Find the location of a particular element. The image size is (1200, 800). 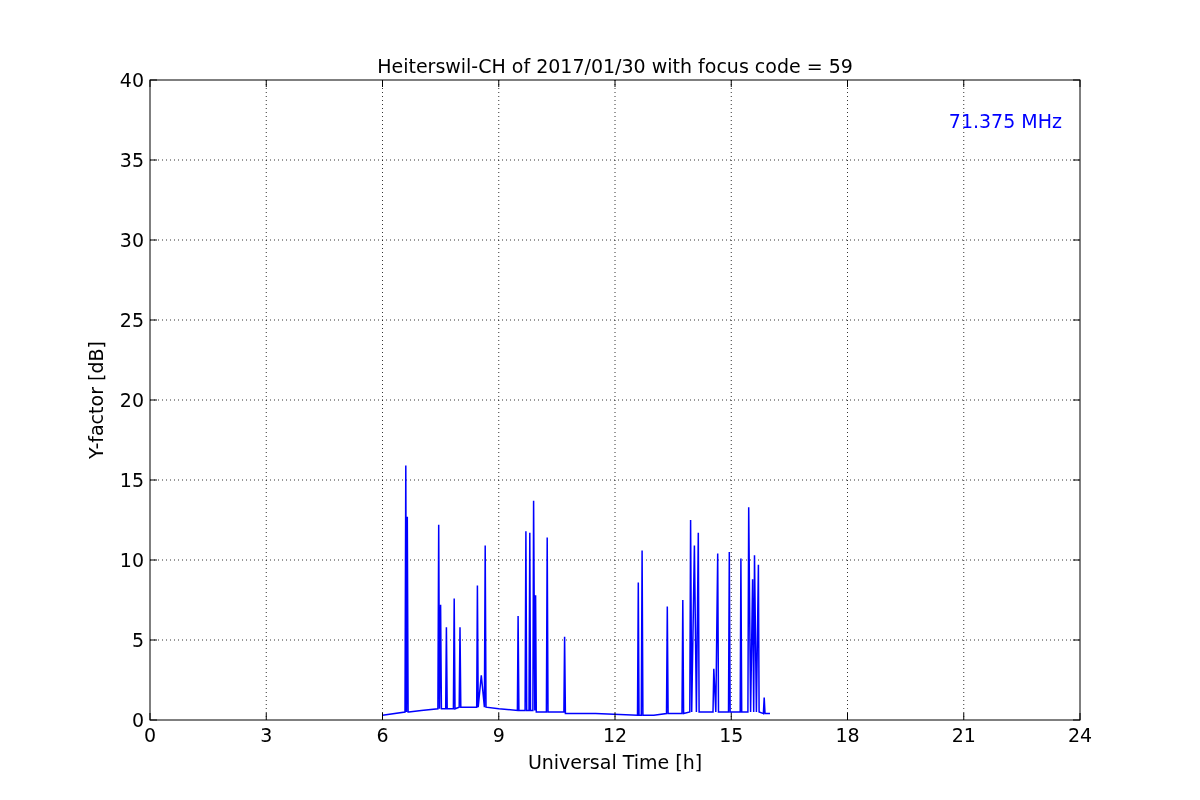

y-tick-label: 40 is located at coordinates (131, 80).